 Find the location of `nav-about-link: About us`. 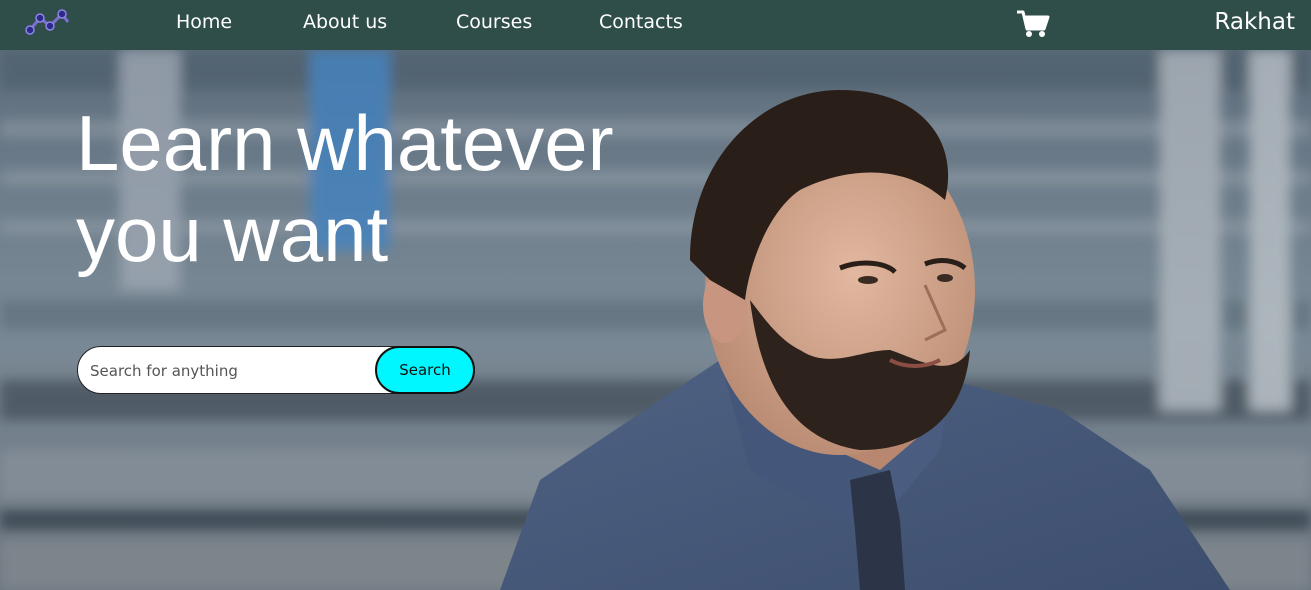

nav-about-link: About us is located at coordinates (345, 22).